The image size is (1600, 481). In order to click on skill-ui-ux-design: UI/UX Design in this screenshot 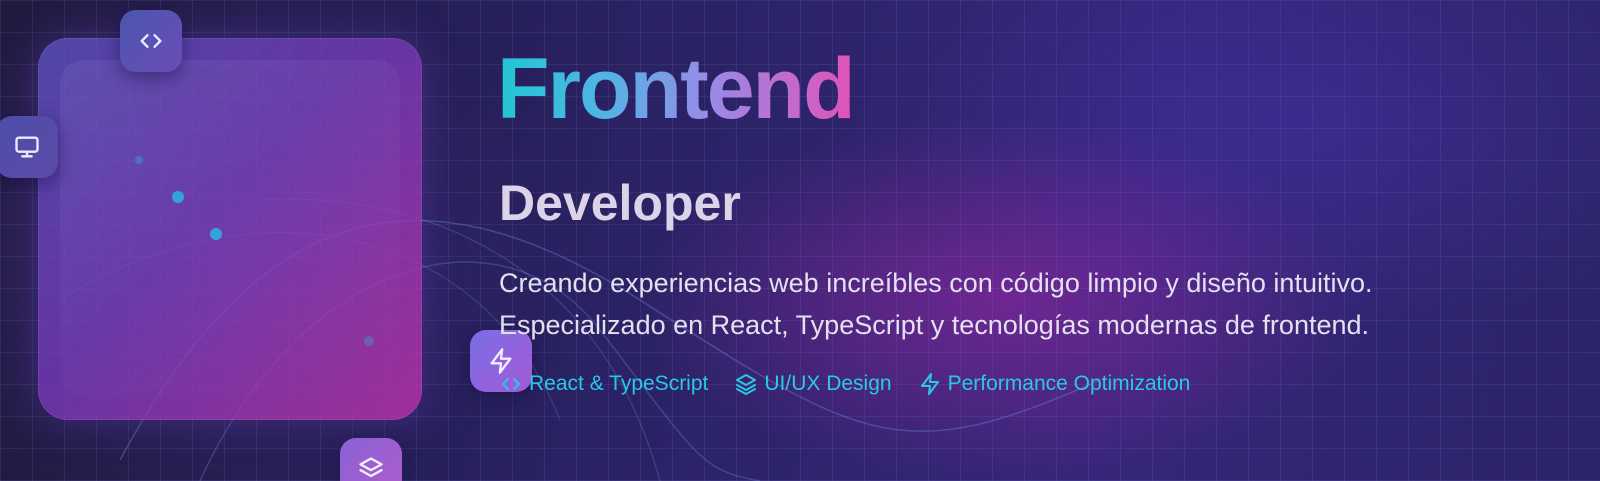, I will do `click(813, 384)`.